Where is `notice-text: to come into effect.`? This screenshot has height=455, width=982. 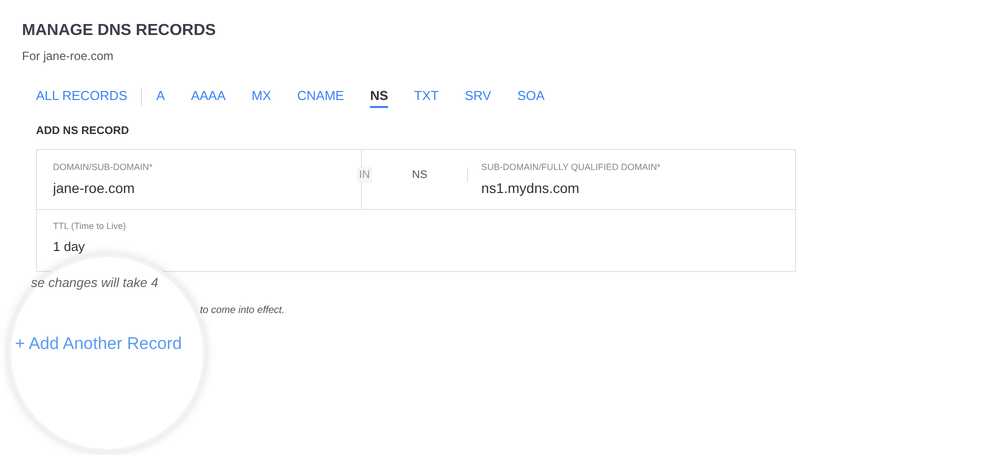
notice-text: to come into effect. is located at coordinates (242, 311).